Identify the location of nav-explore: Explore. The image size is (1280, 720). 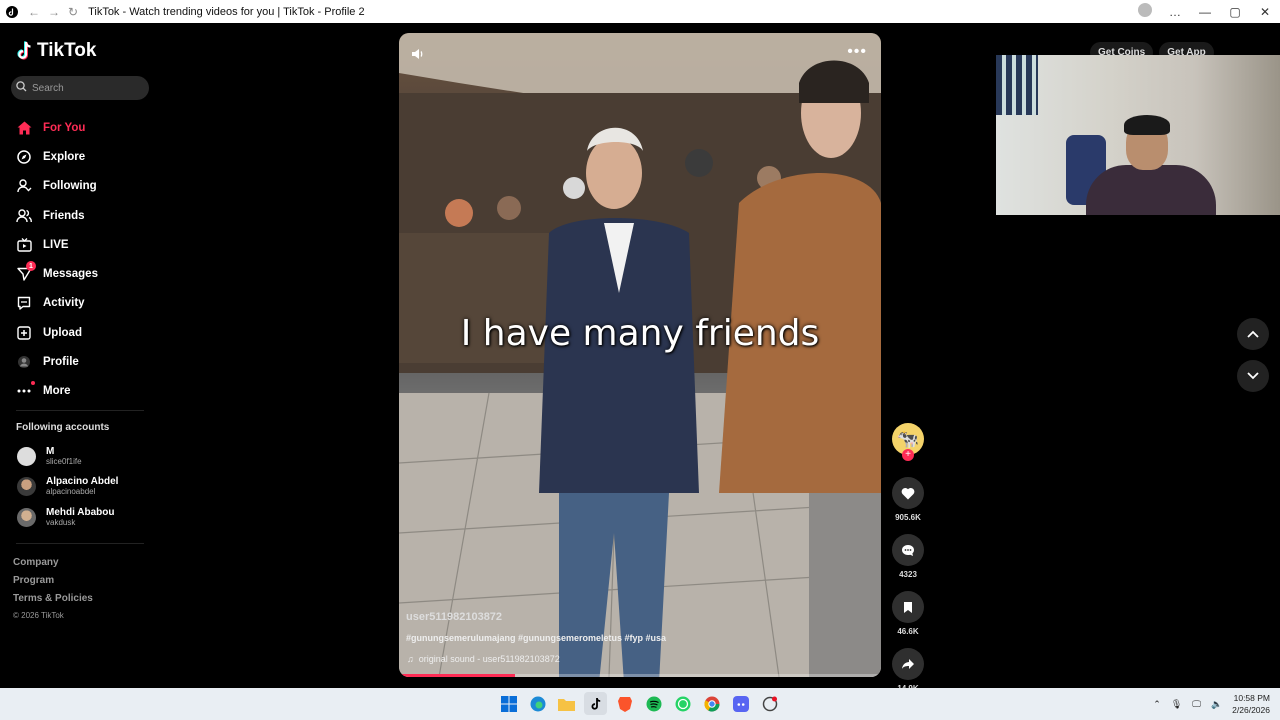
(57, 156).